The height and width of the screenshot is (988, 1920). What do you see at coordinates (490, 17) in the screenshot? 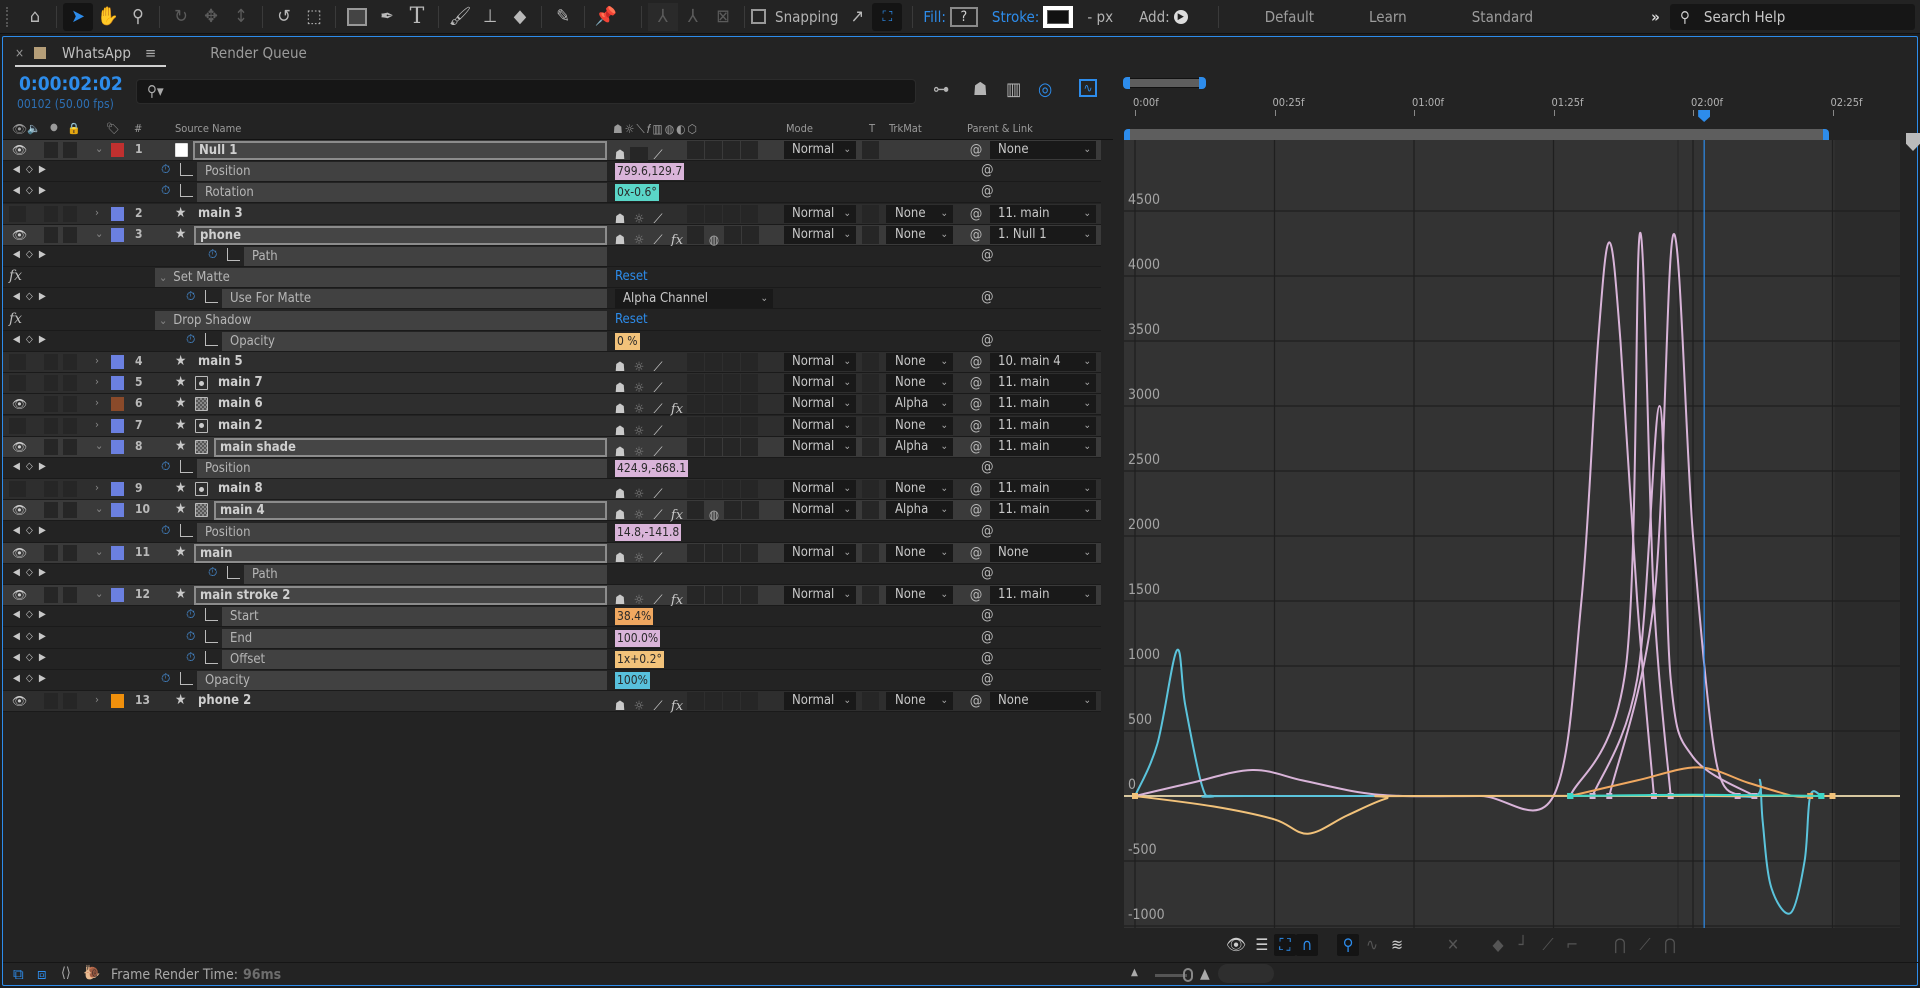
I see `clone-stamp-icon: ⊥` at bounding box center [490, 17].